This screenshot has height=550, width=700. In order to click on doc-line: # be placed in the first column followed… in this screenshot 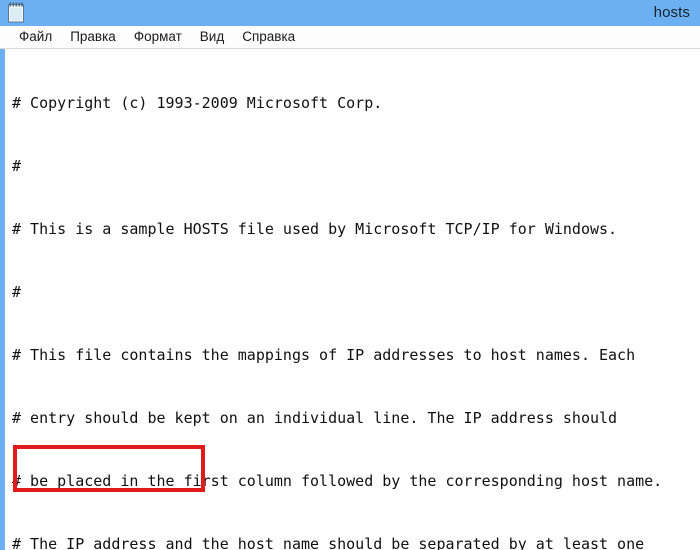, I will do `click(337, 481)`.